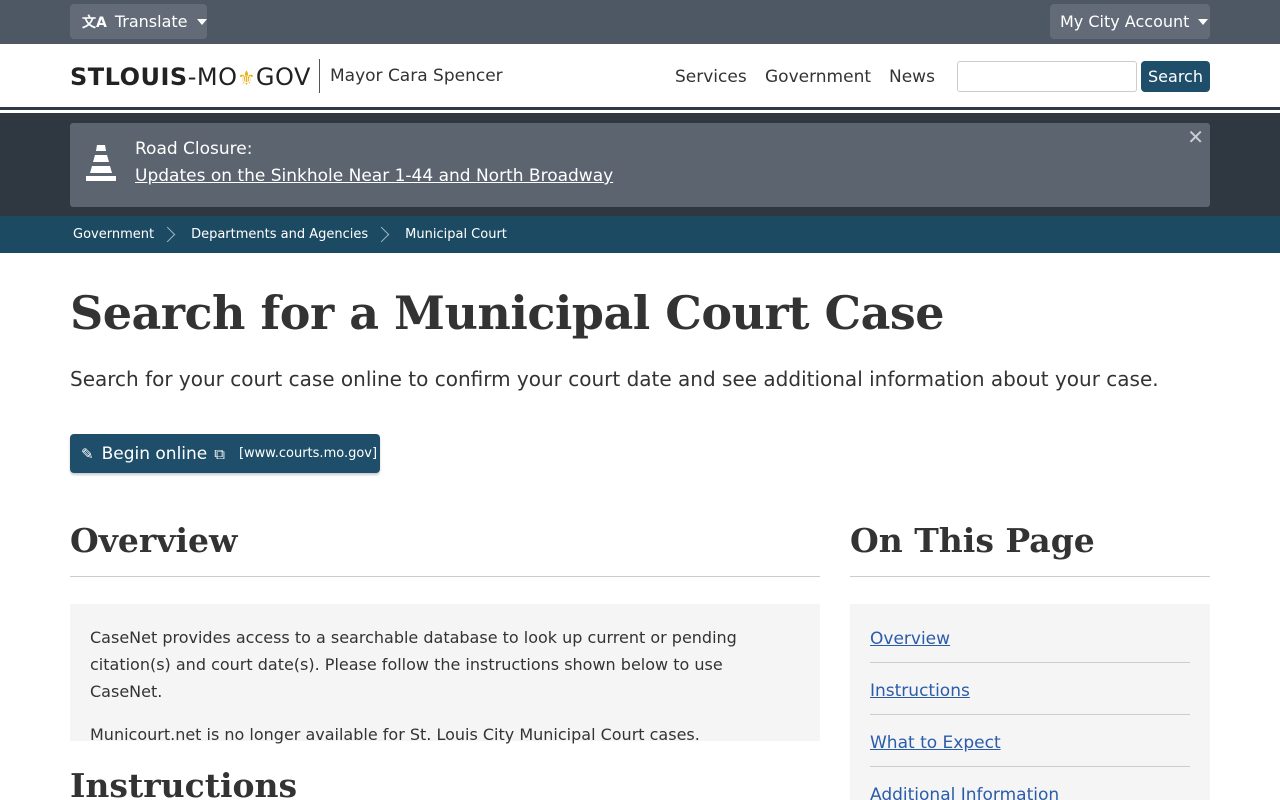 Image resolution: width=1280 pixels, height=800 pixels. I want to click on translate-icon: 文A, so click(94, 22).